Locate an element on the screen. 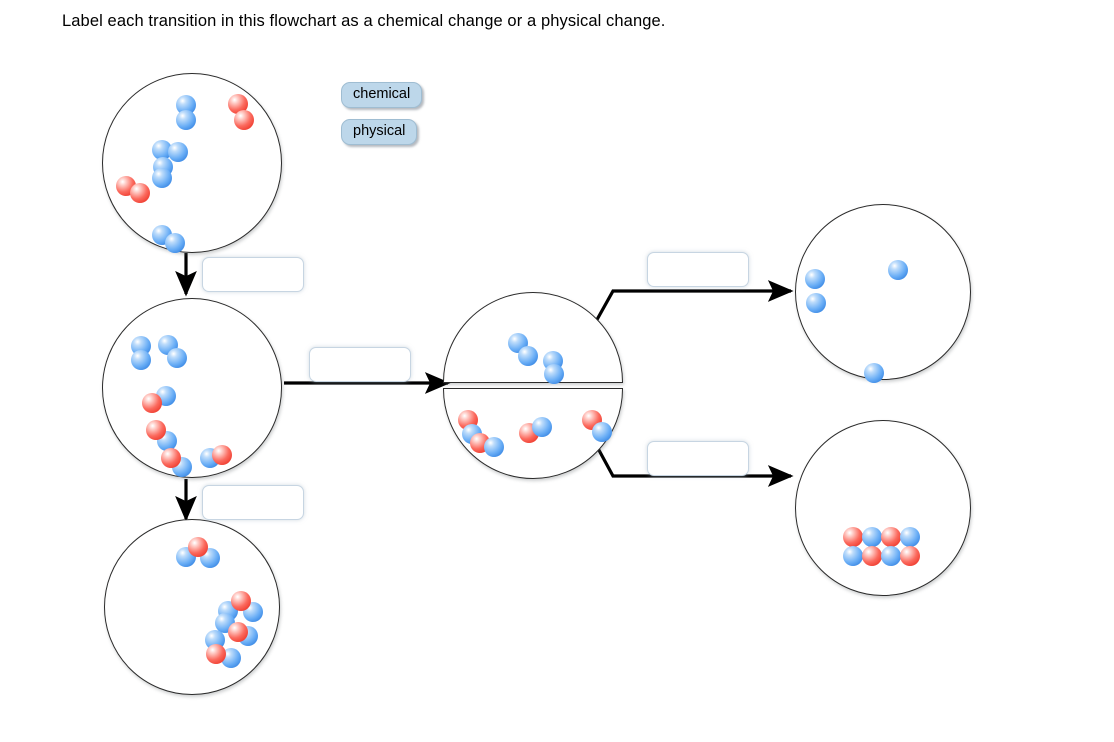 This screenshot has height=742, width=1114. pill-physical: physical is located at coordinates (379, 132).